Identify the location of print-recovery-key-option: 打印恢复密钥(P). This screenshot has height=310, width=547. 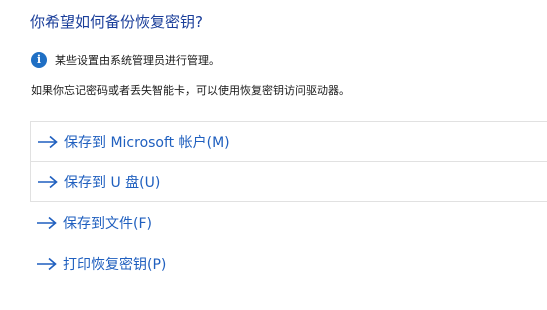
(288, 263).